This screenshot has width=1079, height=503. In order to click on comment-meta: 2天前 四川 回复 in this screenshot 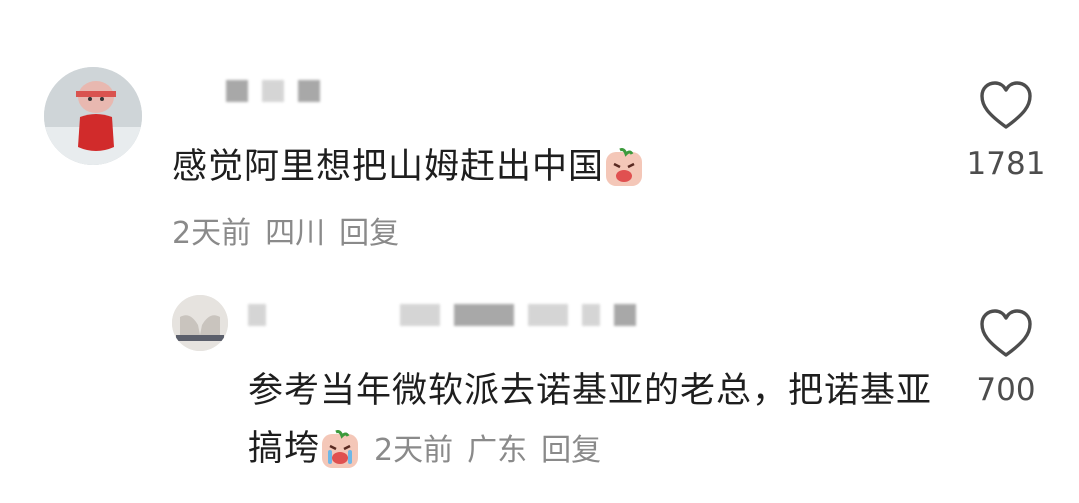, I will do `click(292, 230)`.